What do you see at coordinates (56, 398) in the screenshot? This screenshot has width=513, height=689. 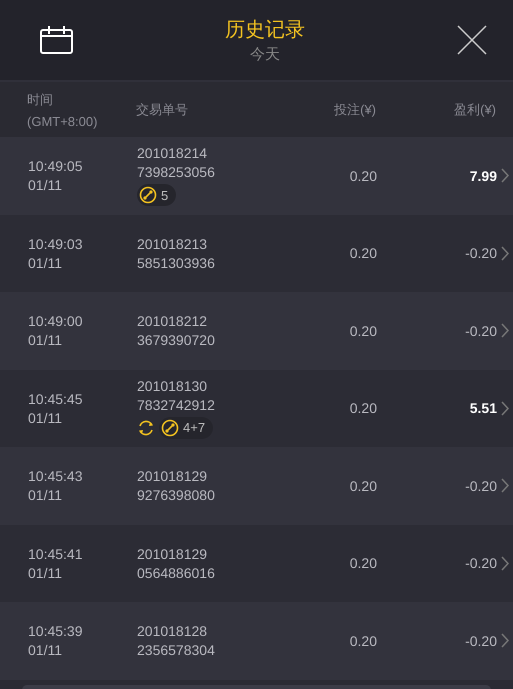 I see `time-text: 10:45:45` at bounding box center [56, 398].